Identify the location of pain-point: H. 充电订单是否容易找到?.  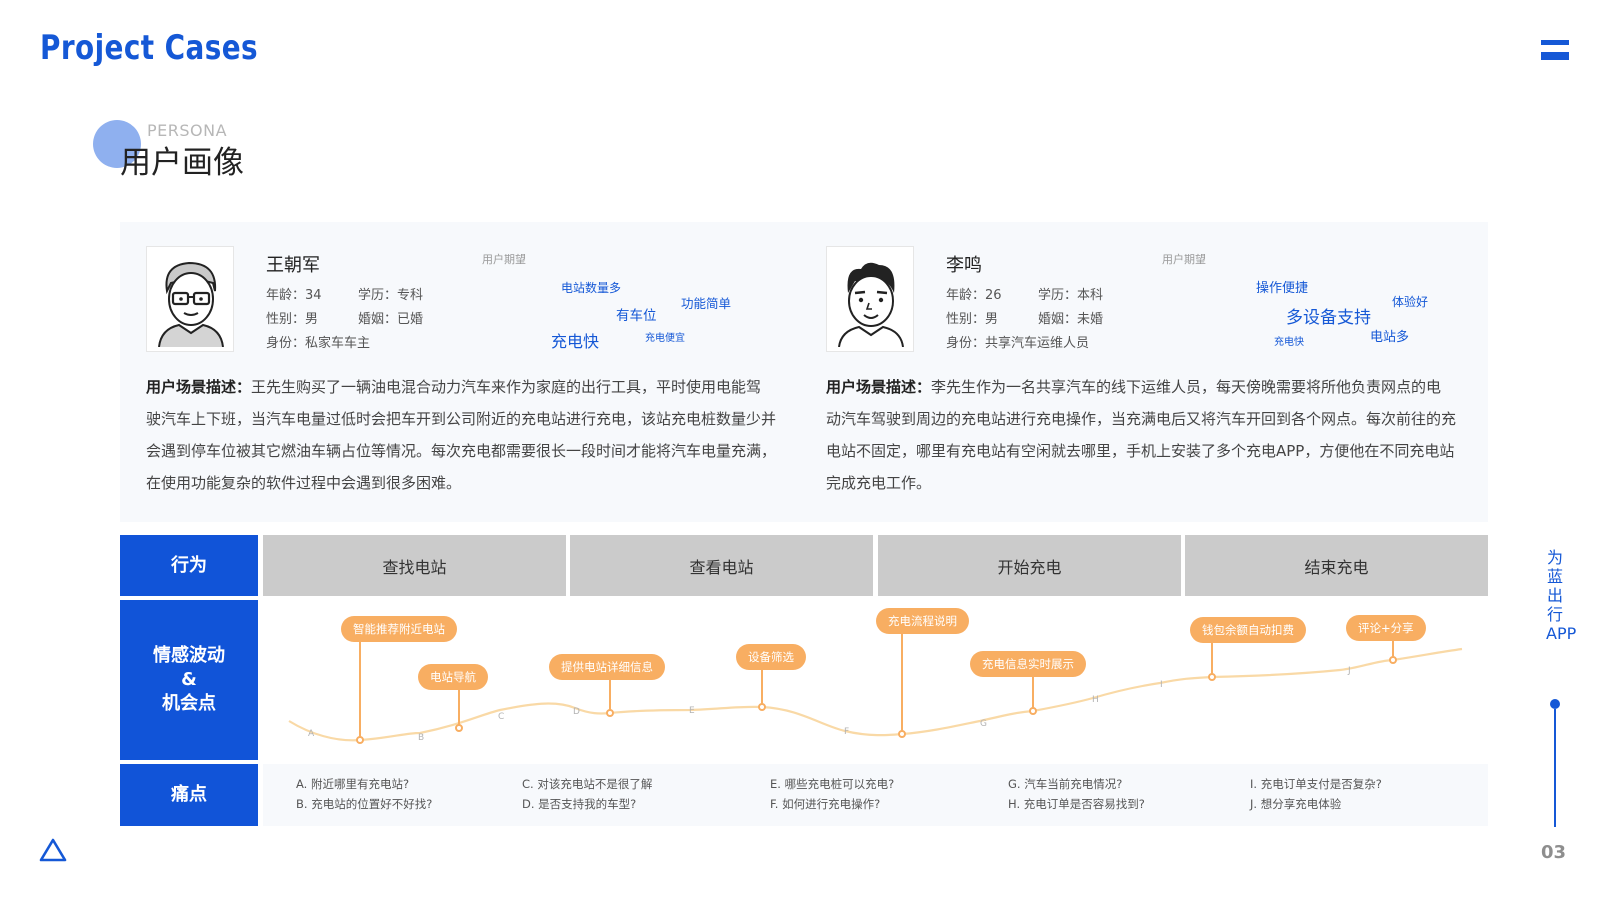
(1076, 804).